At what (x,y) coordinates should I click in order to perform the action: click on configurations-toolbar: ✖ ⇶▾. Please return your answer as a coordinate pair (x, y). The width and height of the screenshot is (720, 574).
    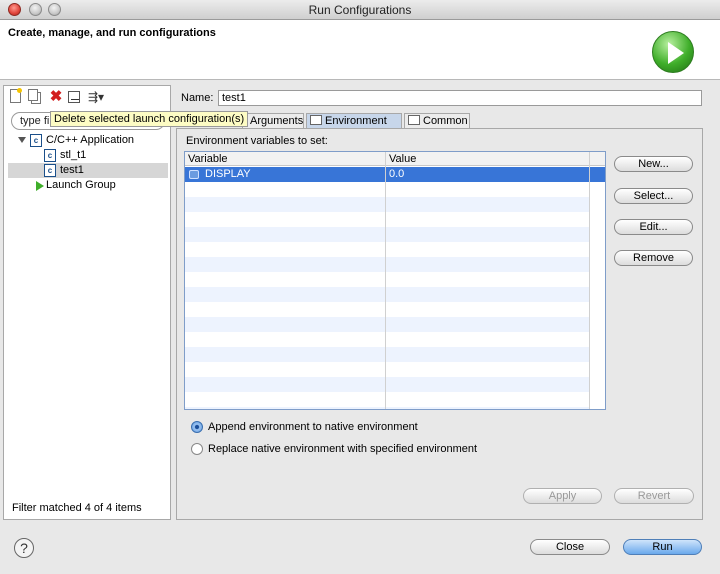
    Looking at the image, I should click on (59, 97).